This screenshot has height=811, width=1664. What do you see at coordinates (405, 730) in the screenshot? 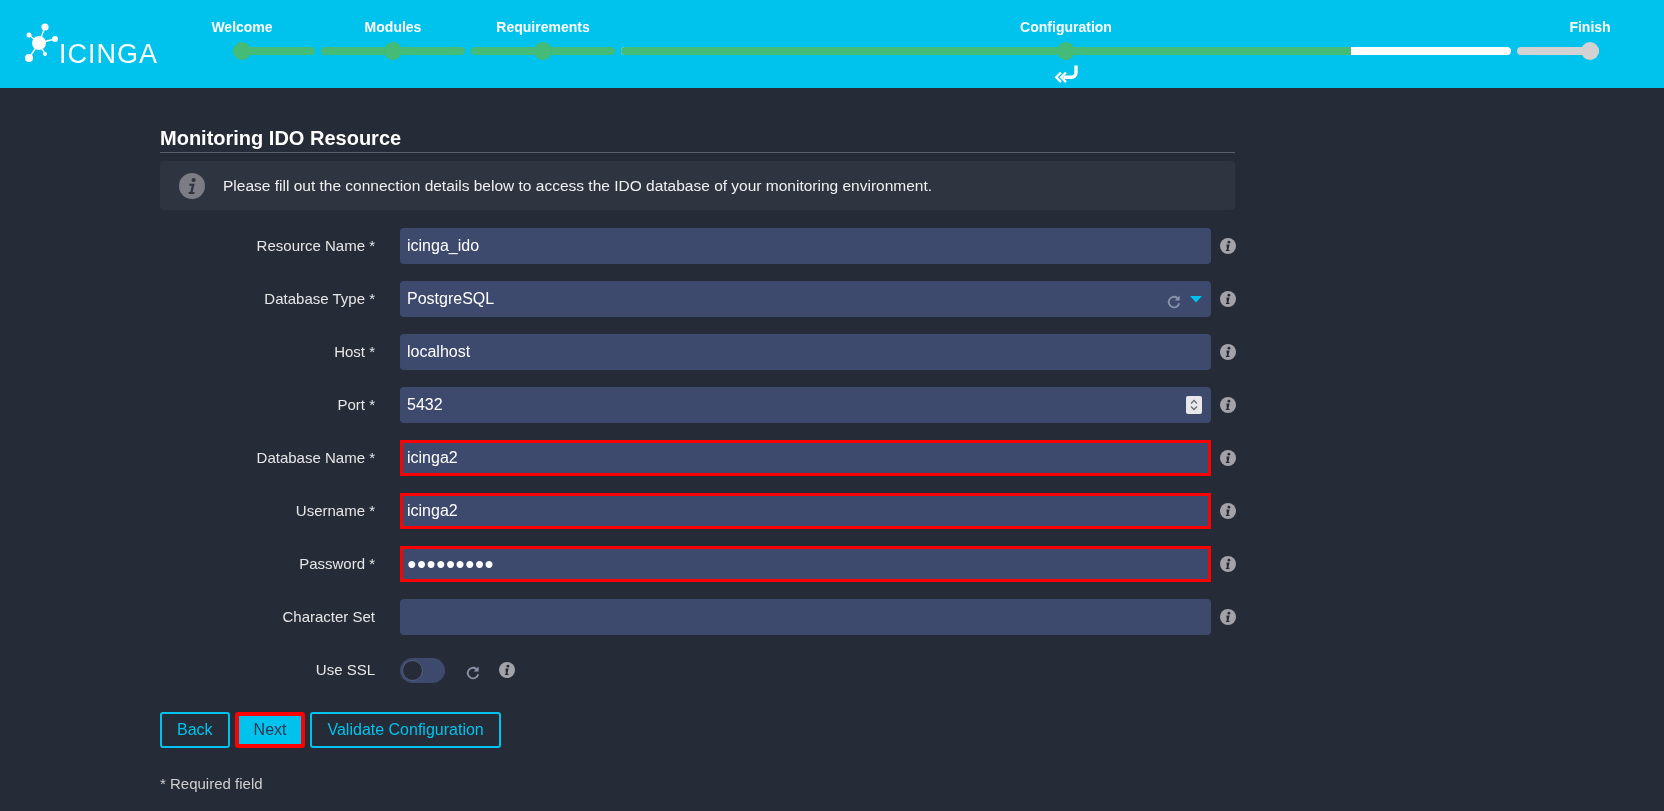
I see `outline-button: Validate Configuration` at bounding box center [405, 730].